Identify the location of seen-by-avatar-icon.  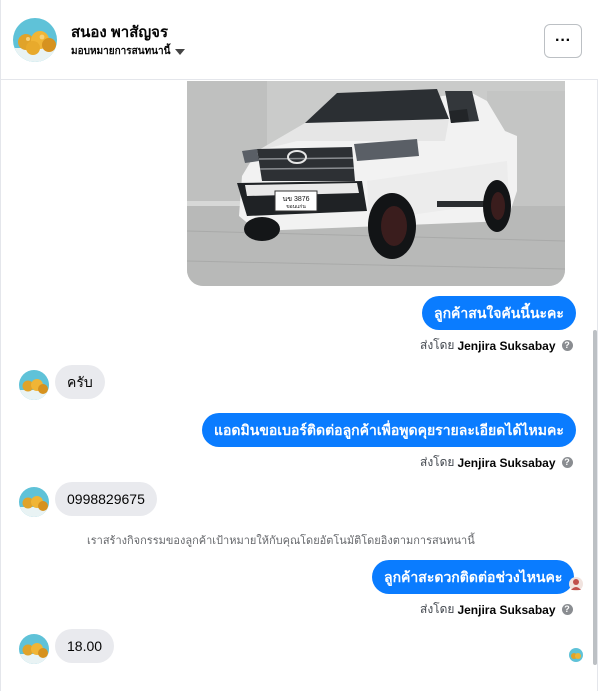
(576, 584).